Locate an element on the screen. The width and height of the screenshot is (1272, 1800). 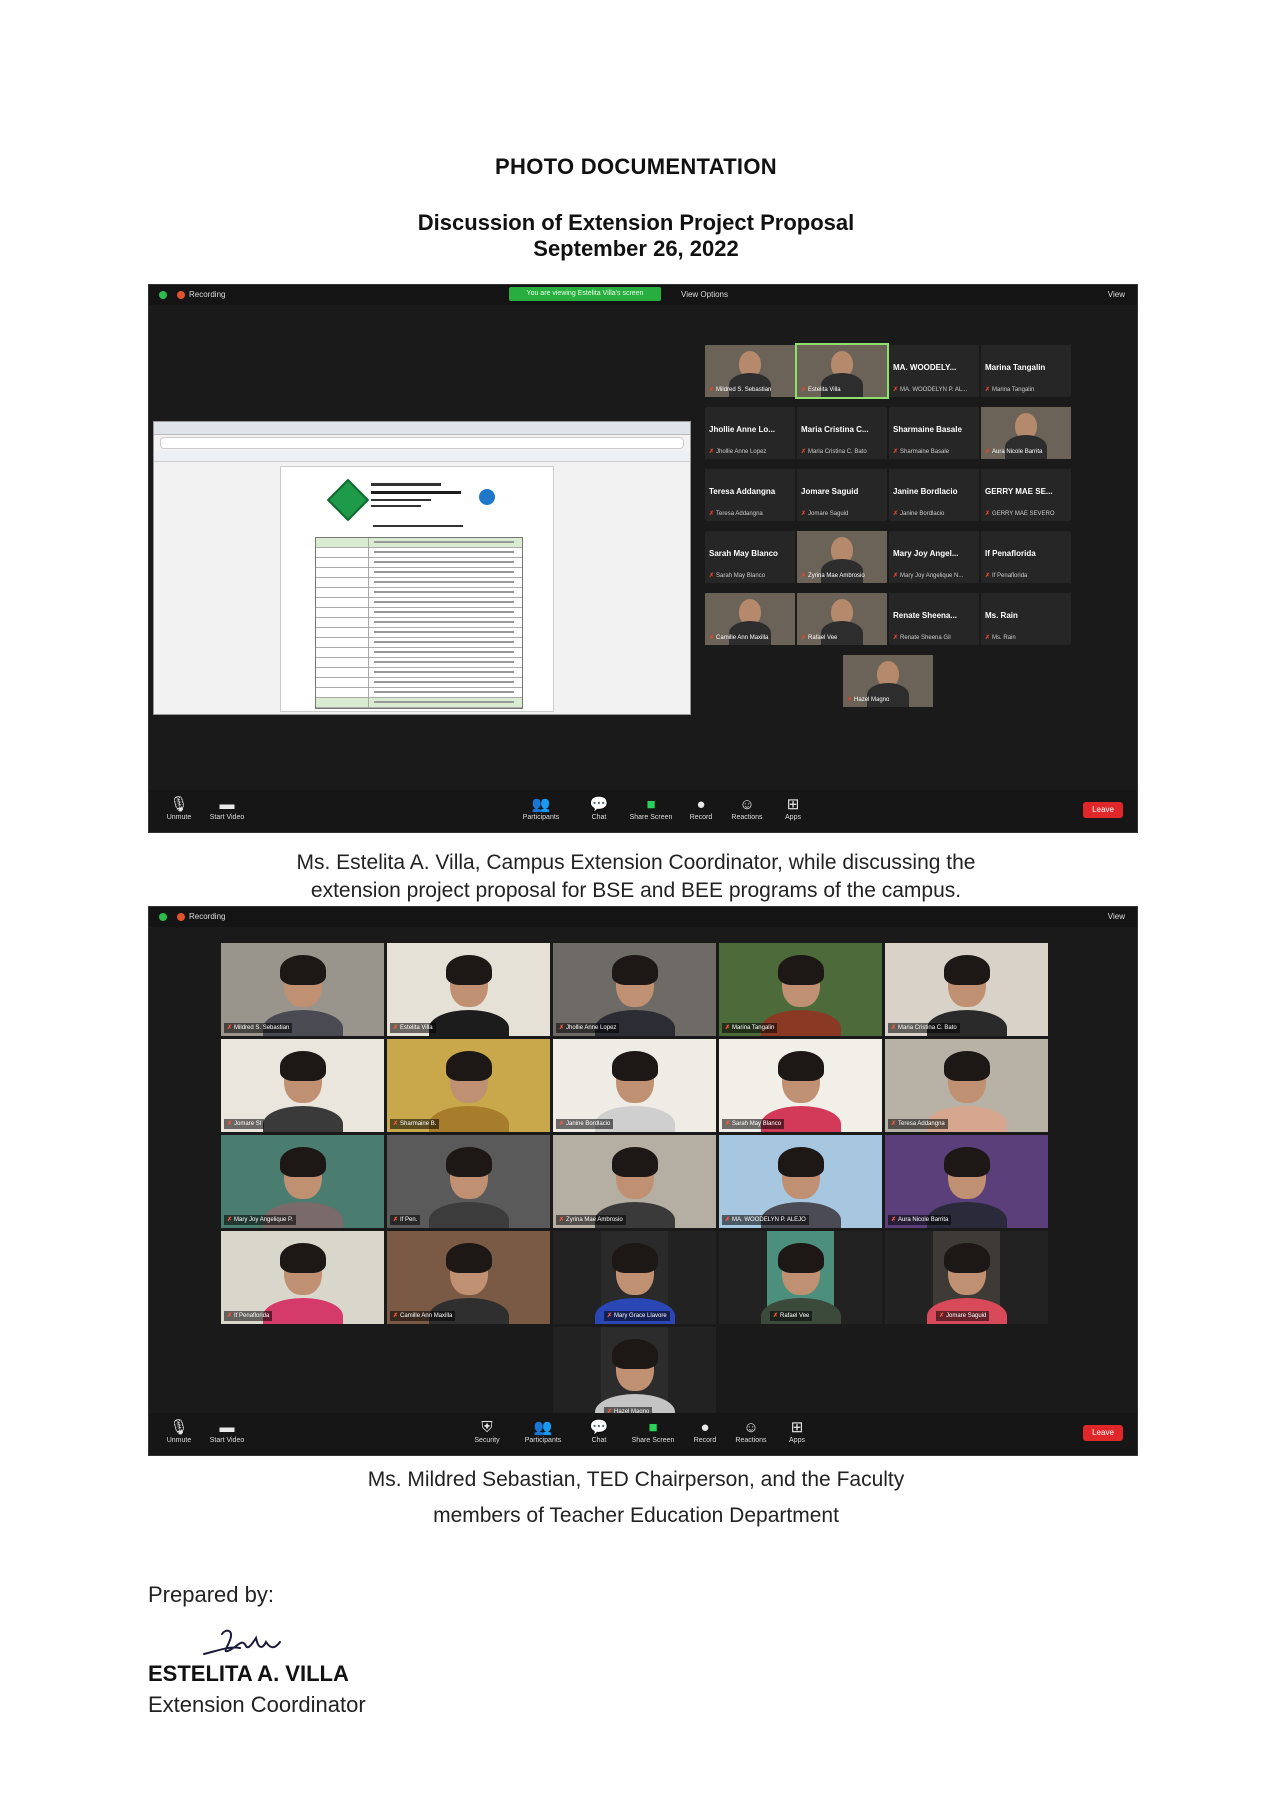
participant-tile: Sharmaine Basale ✗ Sharmaine Basale is located at coordinates (934, 433).